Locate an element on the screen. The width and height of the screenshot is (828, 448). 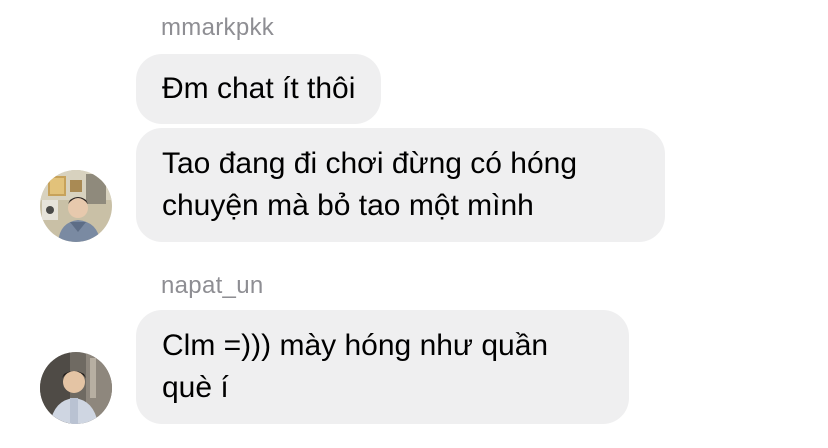
sender-name: mmarkpkk is located at coordinates (218, 27).